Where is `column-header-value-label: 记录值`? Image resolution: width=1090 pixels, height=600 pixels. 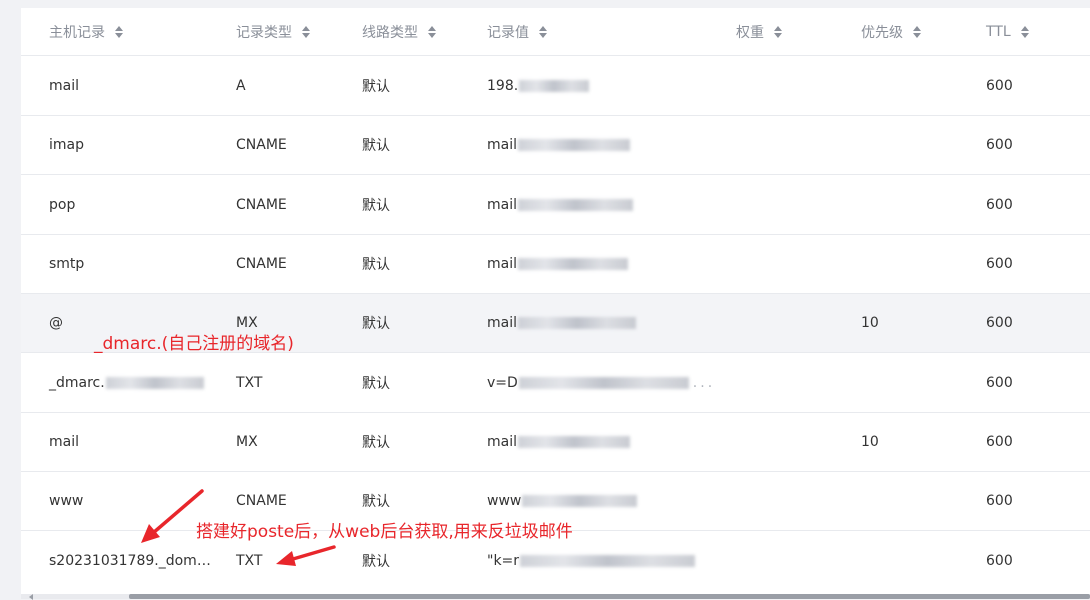
column-header-value-label: 记录值 is located at coordinates (508, 32).